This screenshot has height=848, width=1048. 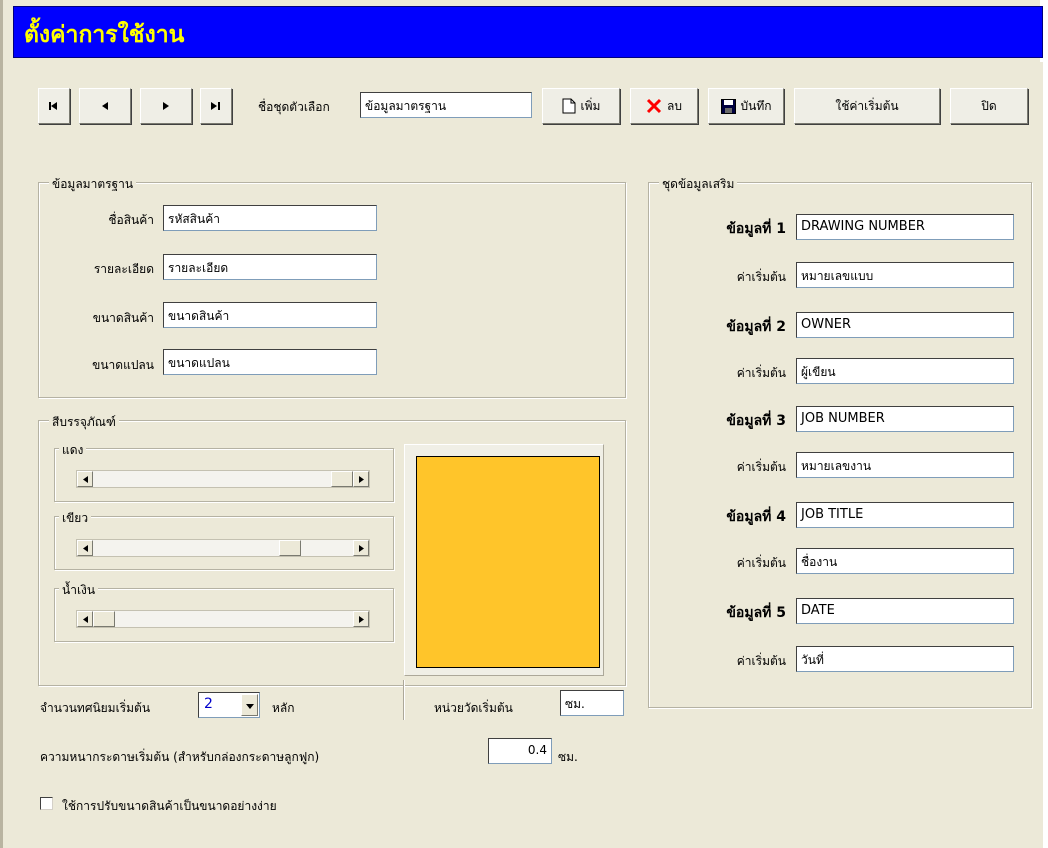 I want to click on extra-item-1-default-label: ค่าเริ่มต้น, so click(x=761, y=277).